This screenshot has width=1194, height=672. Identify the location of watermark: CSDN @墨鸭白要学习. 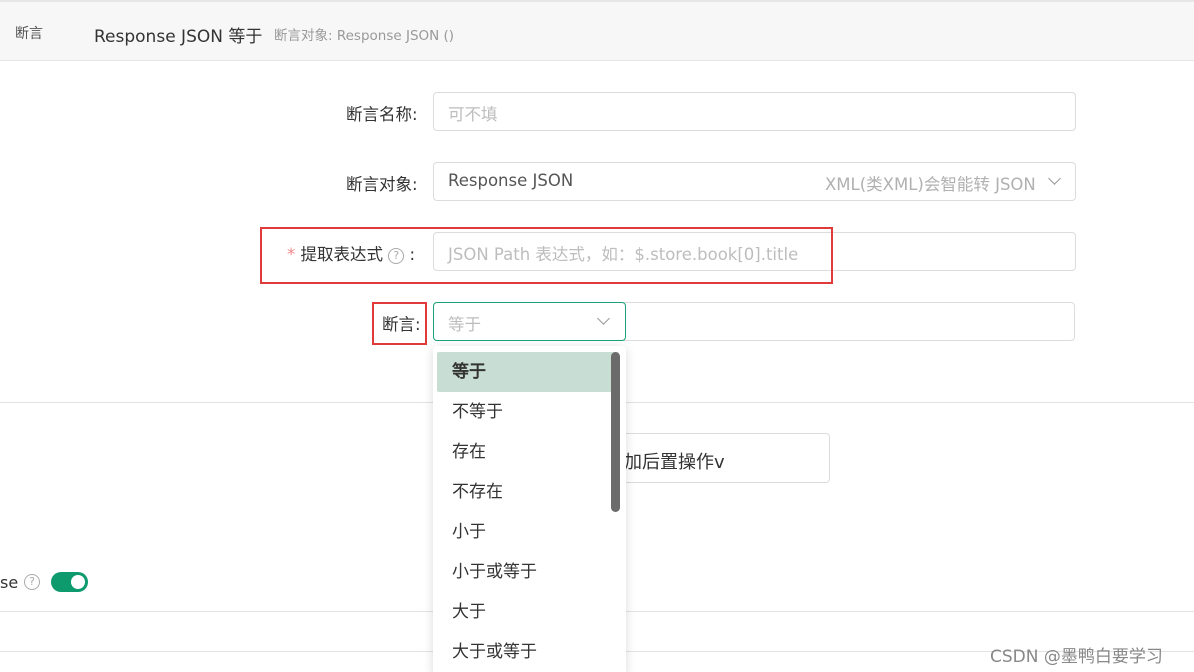
(1076, 657).